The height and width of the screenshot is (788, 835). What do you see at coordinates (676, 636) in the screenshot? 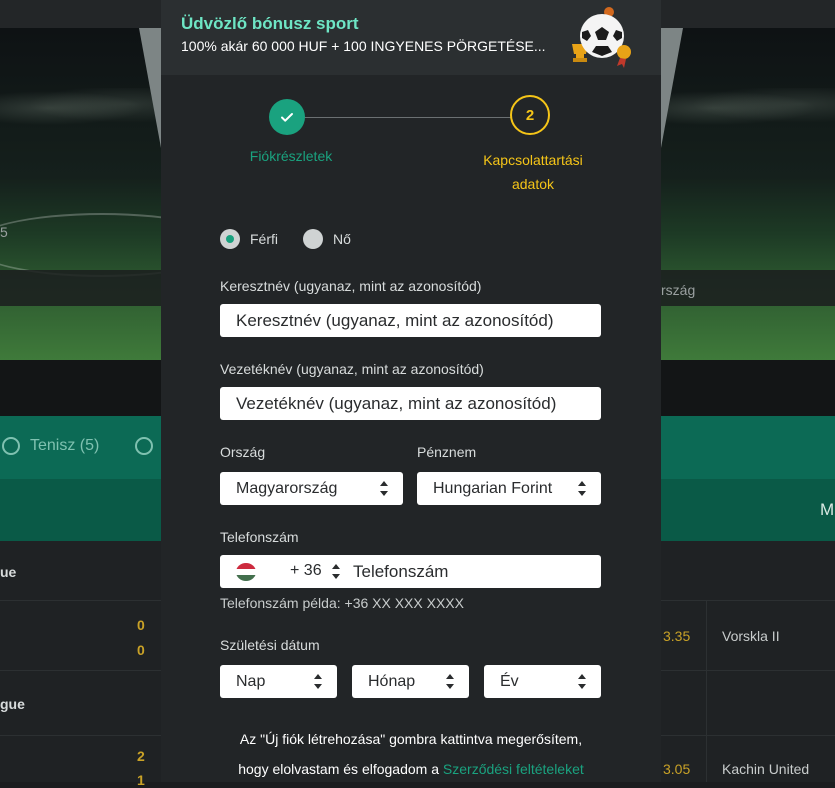
I see `odds-value: 3.35` at bounding box center [676, 636].